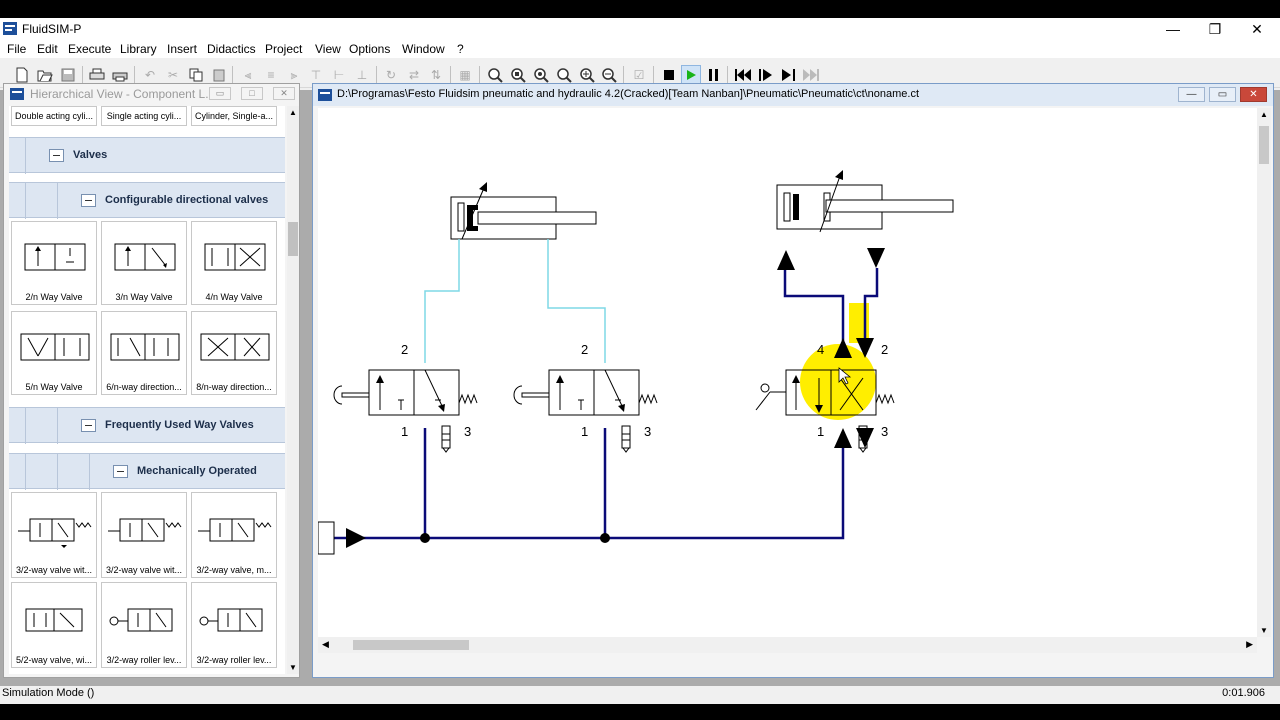 This screenshot has width=1280, height=720. I want to click on paste-icon, so click(219, 75).